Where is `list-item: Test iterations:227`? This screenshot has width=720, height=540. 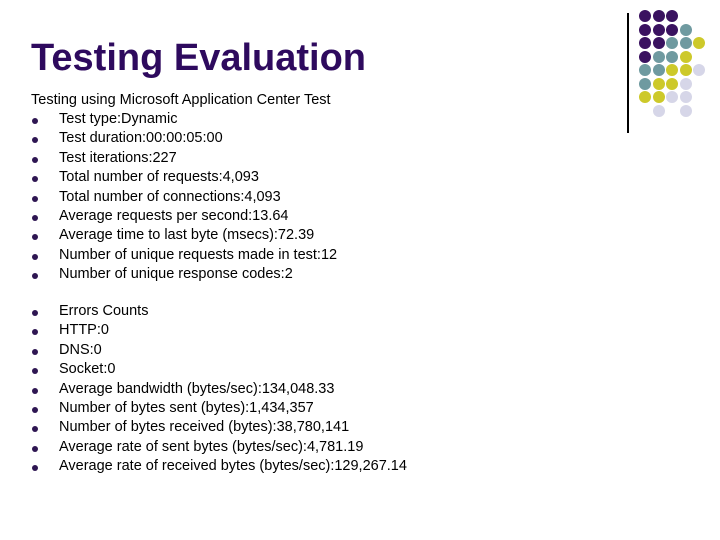
list-item: Test iterations:227 is located at coordinates (184, 158).